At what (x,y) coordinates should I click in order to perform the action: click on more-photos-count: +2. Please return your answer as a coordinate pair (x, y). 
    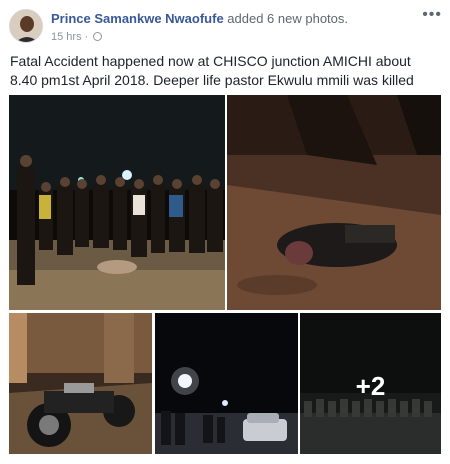
    Looking at the image, I should click on (370, 386).